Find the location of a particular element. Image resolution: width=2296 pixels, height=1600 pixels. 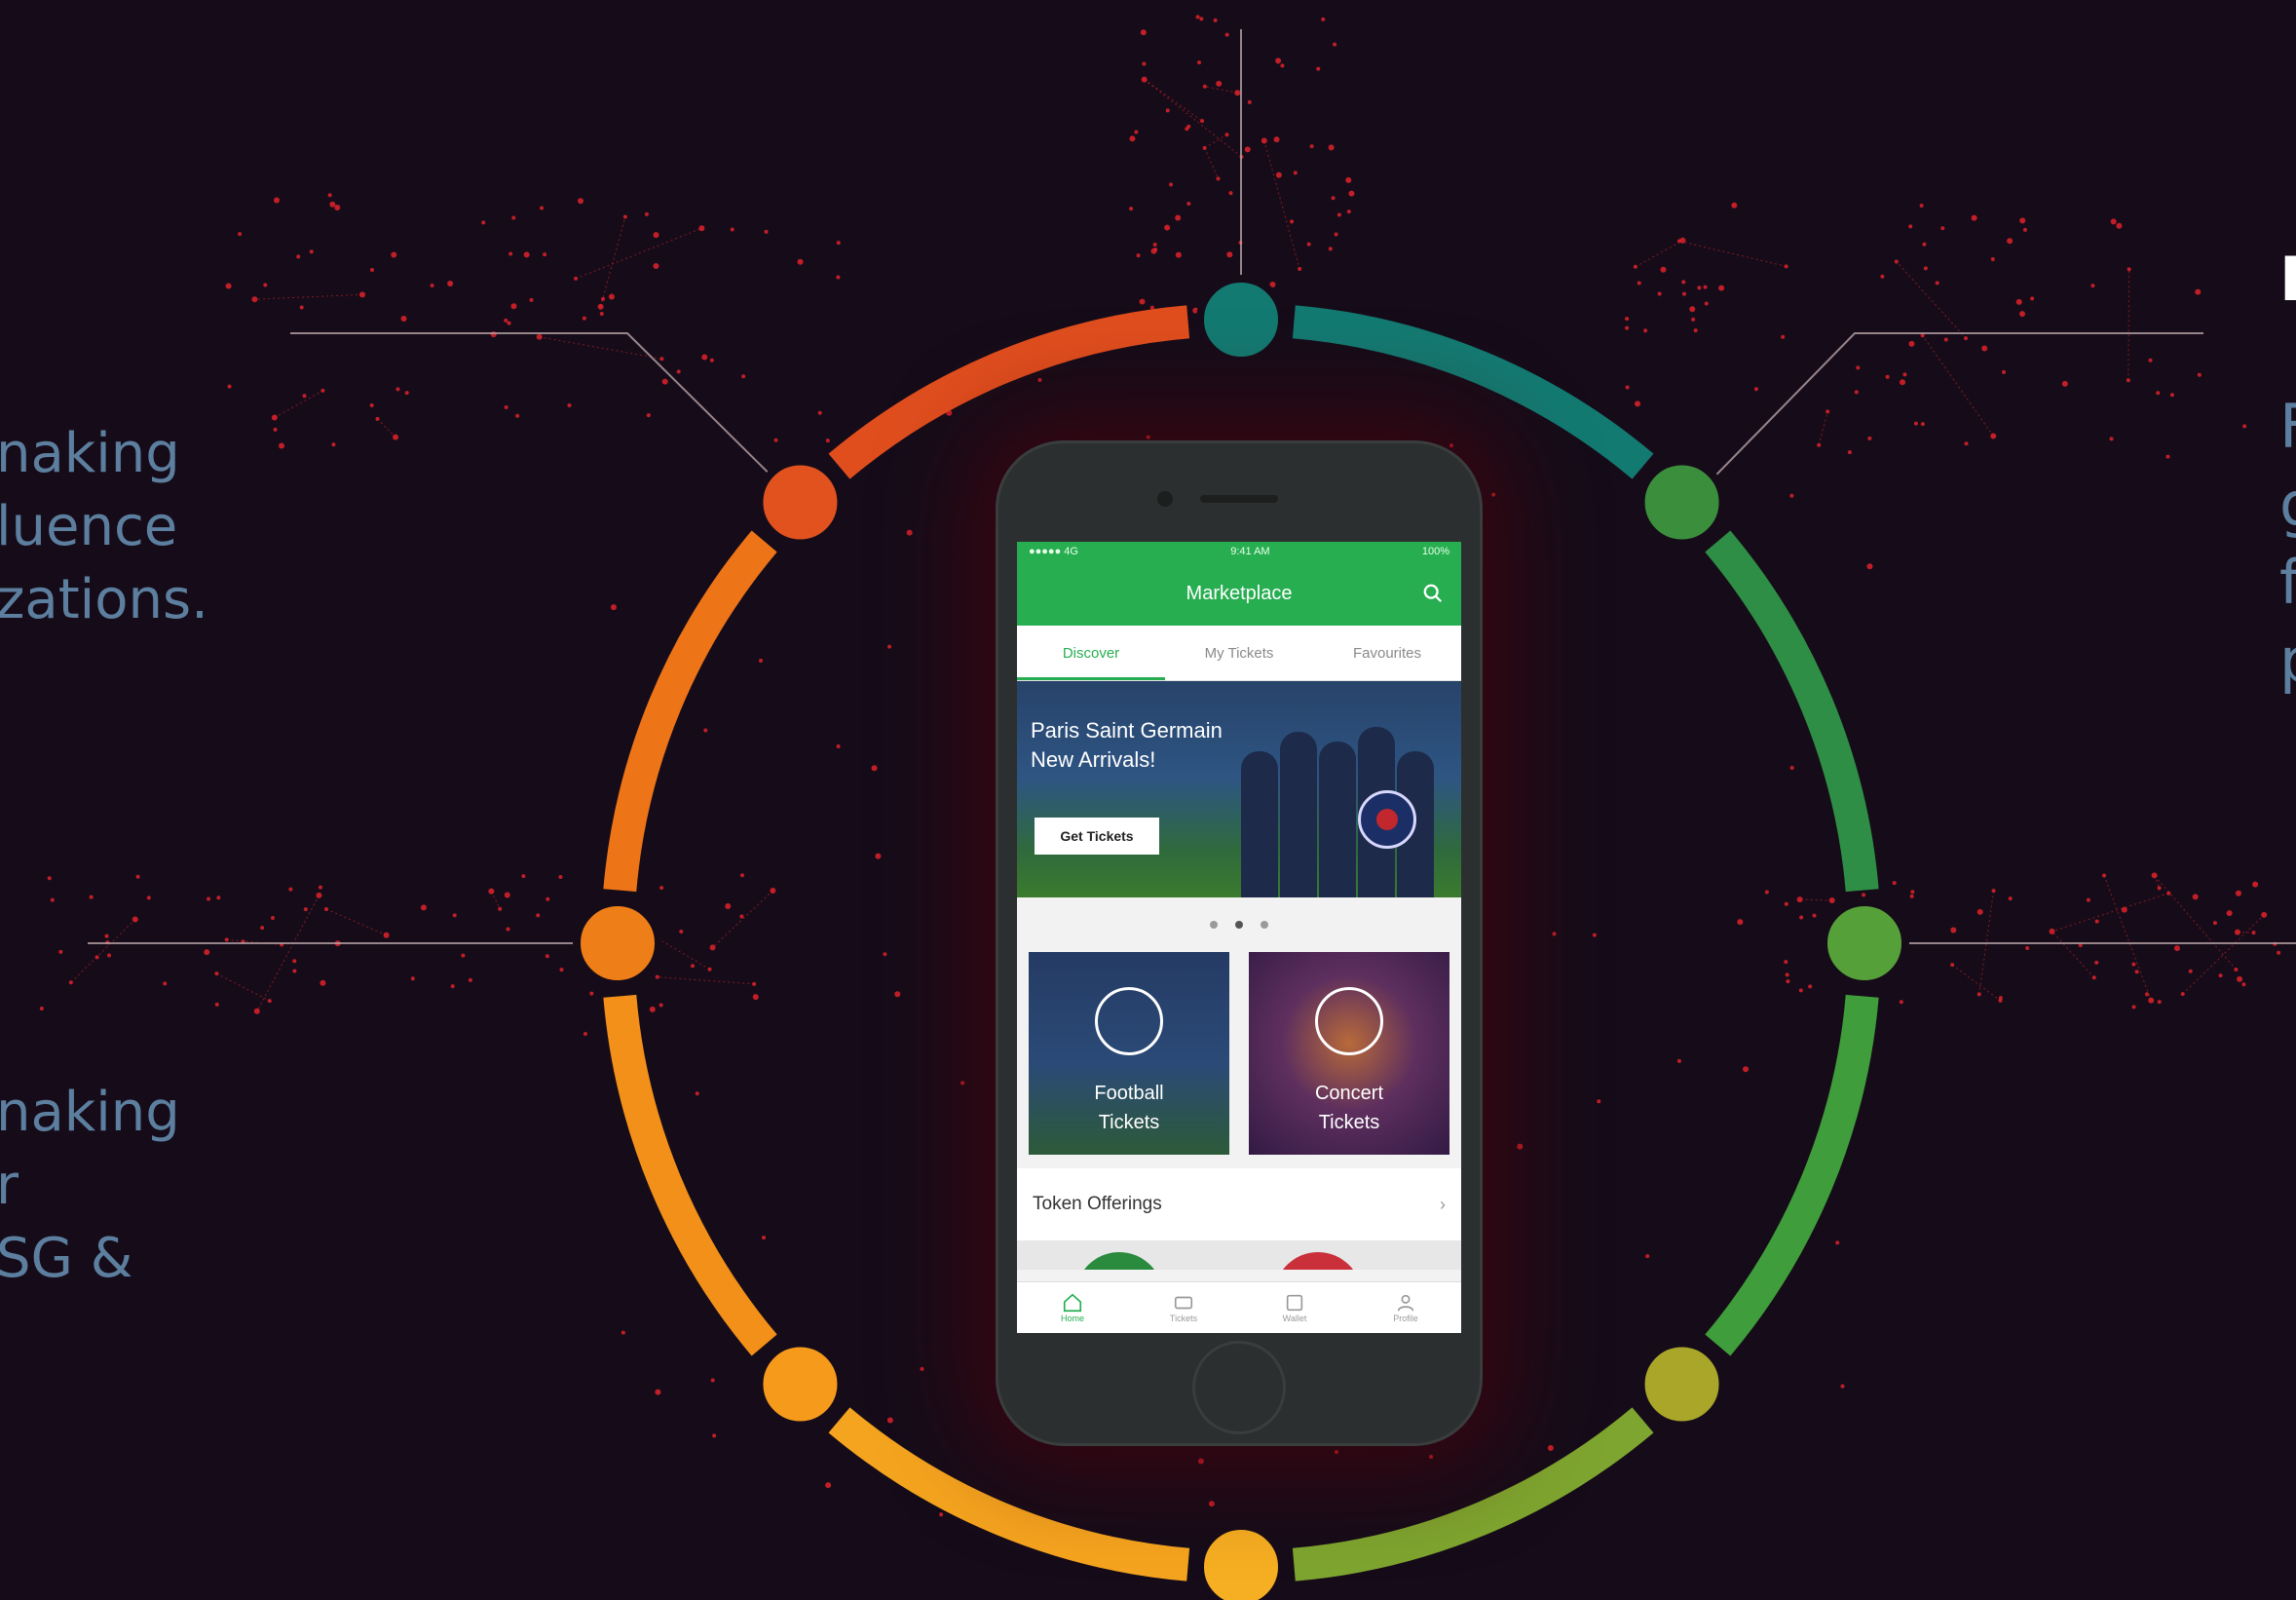

tab-my-tickets: My Tickets is located at coordinates (1239, 654).